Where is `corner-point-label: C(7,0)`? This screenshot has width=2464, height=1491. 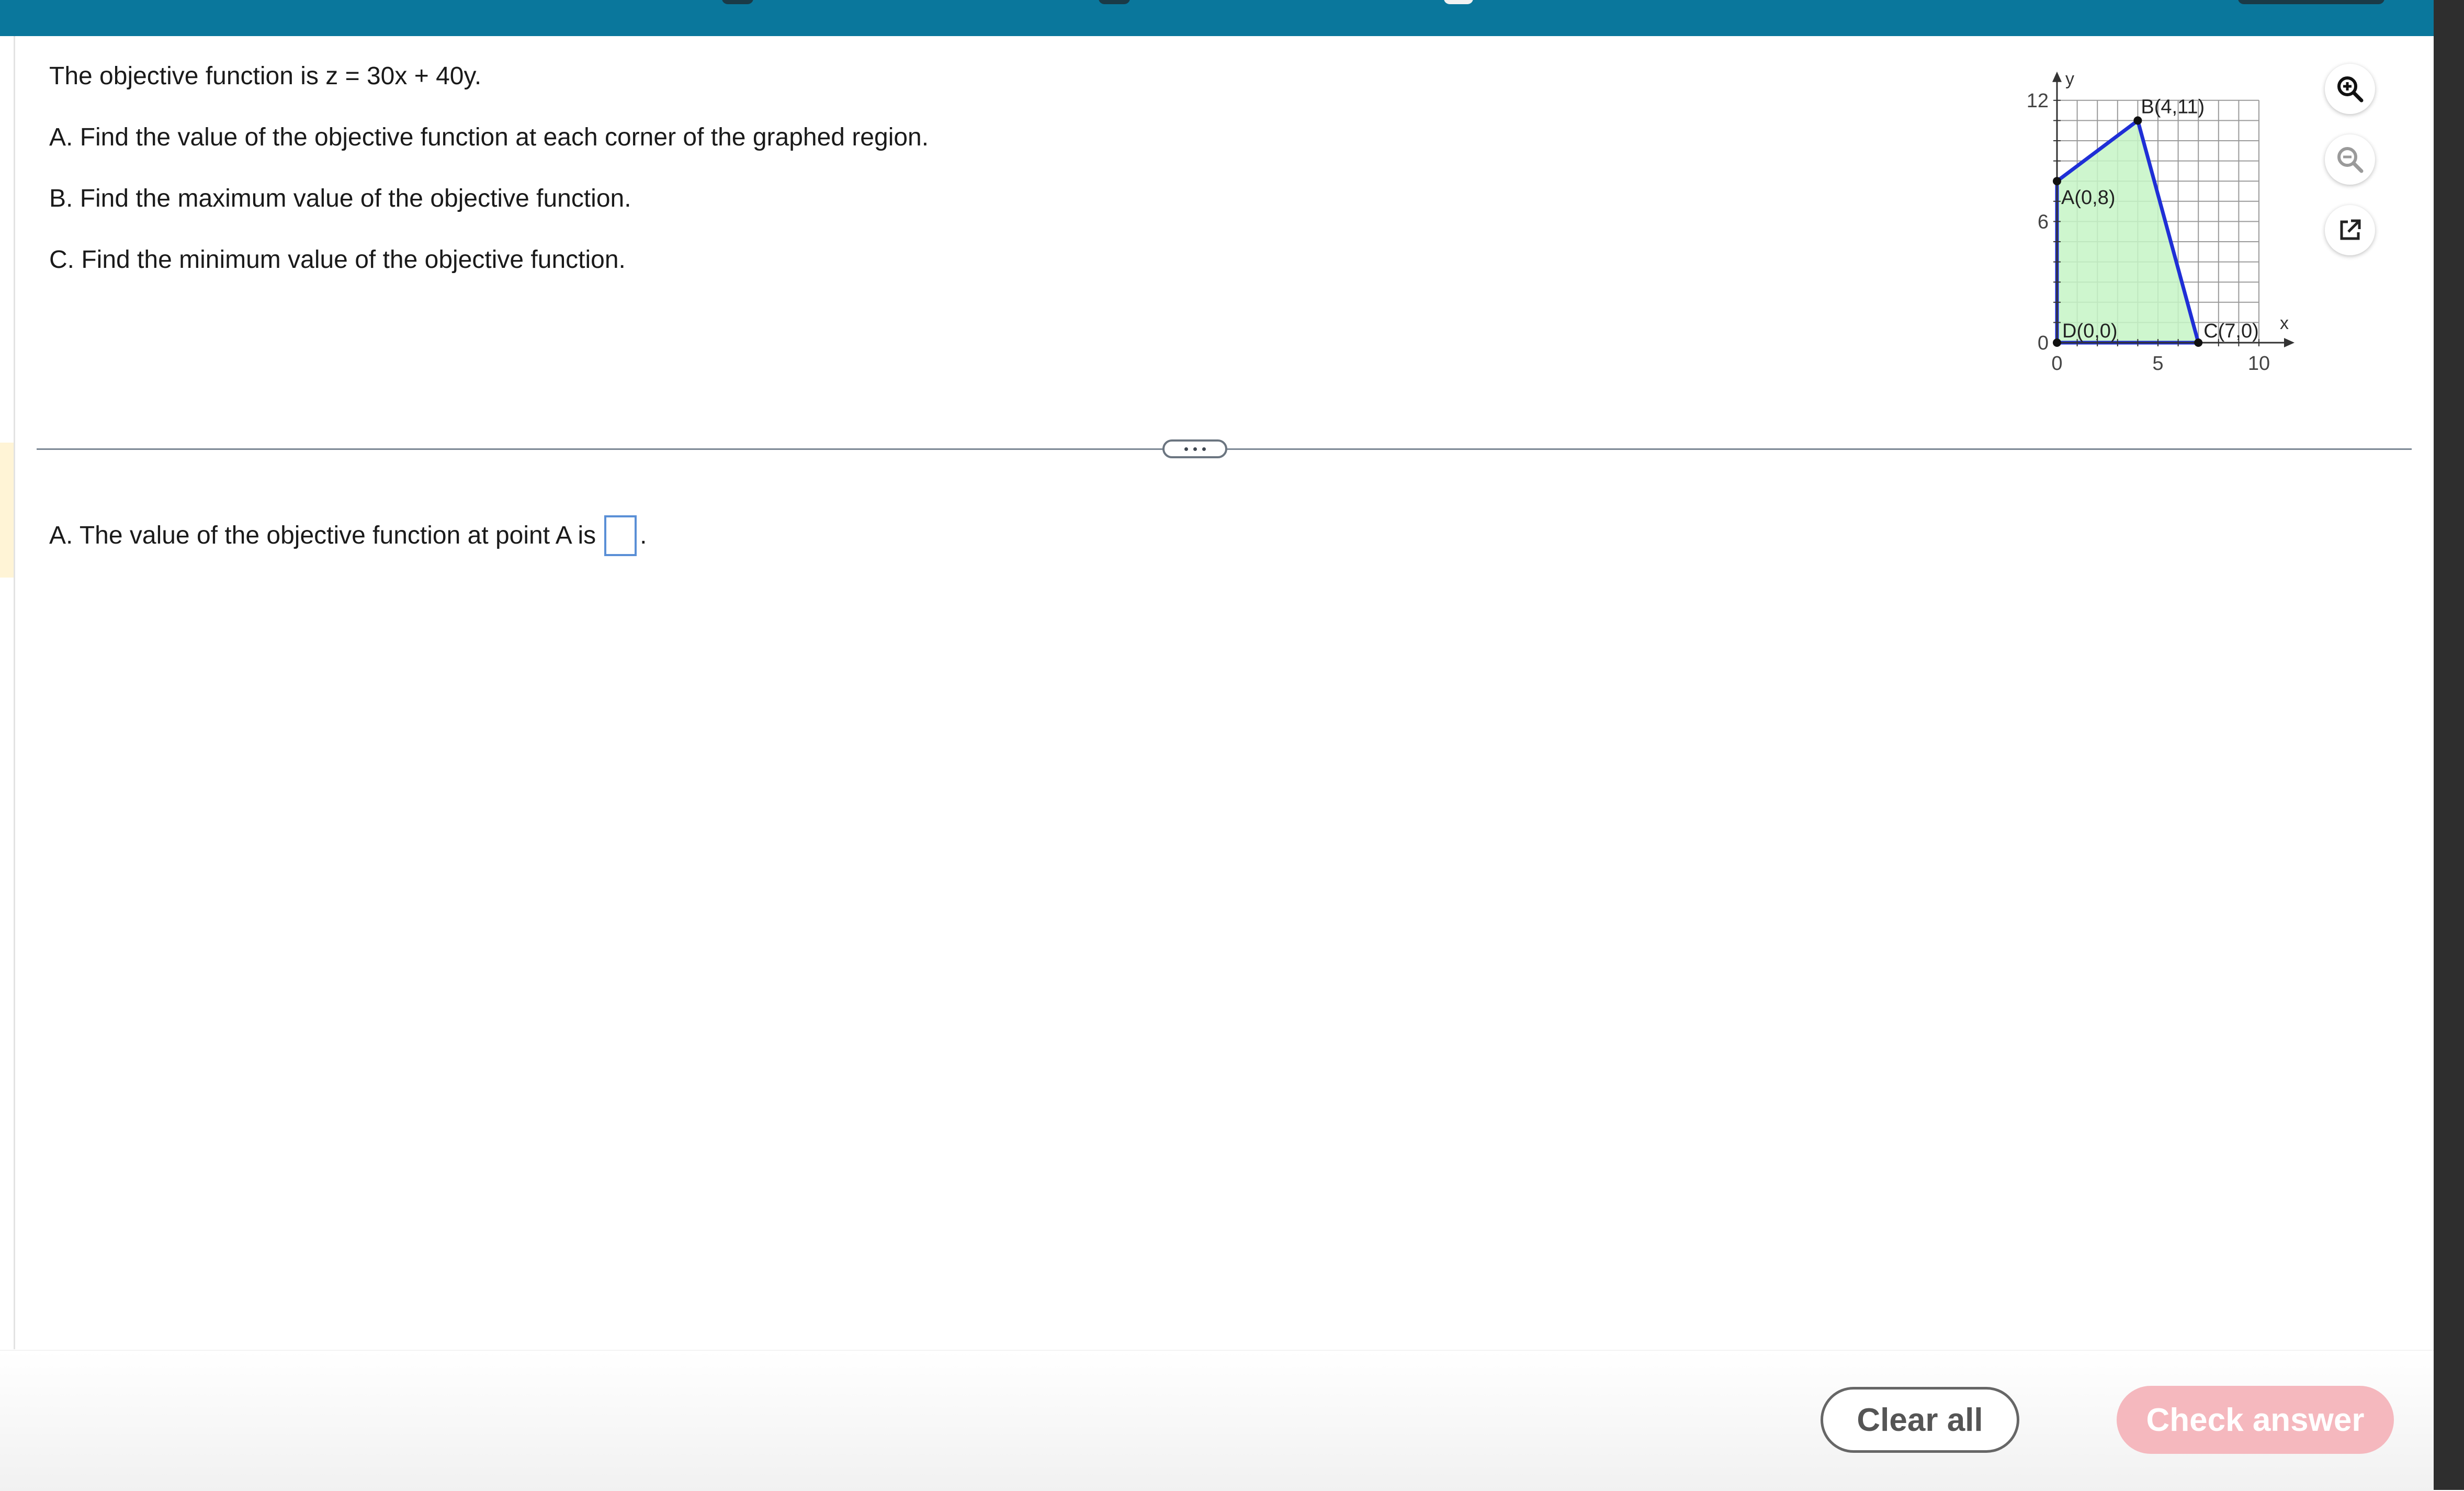 corner-point-label: C(7,0) is located at coordinates (2231, 331).